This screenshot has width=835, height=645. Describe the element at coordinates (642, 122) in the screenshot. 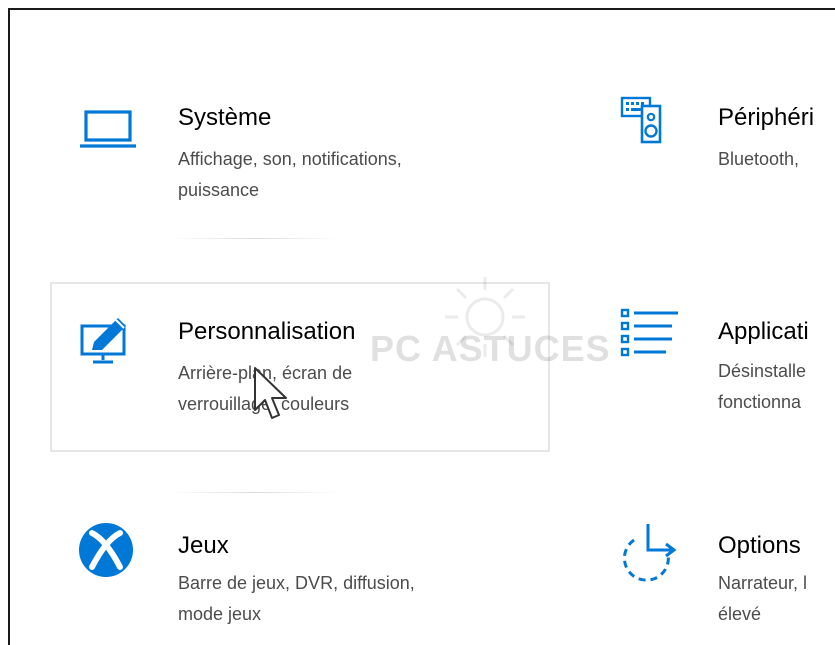

I see `keyboard-speaker-icon` at that location.